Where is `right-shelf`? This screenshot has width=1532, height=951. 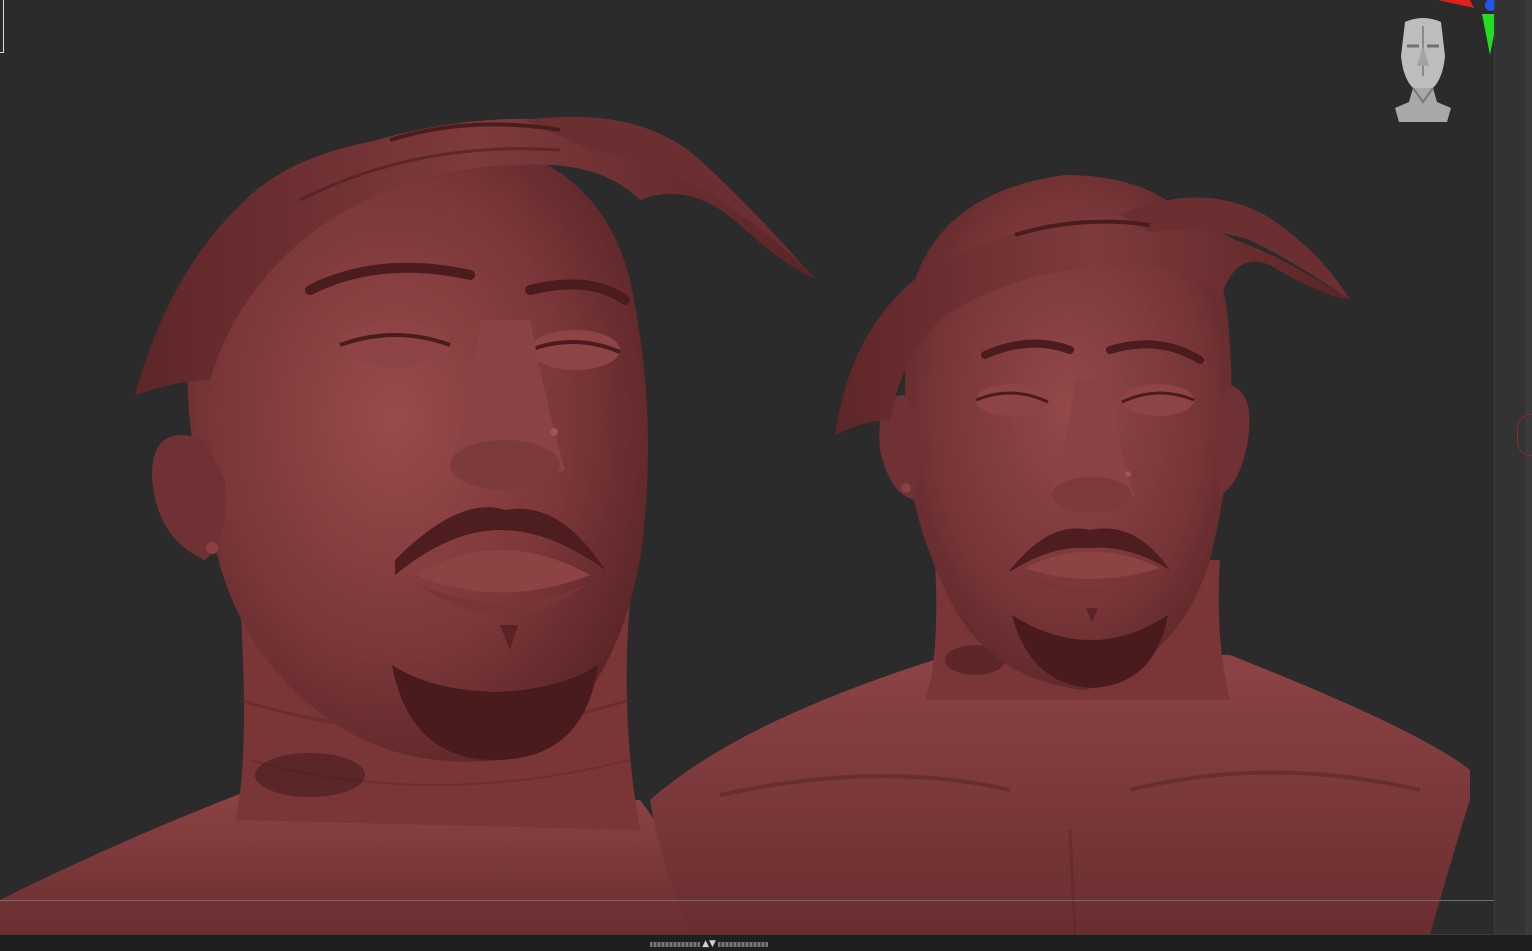
right-shelf is located at coordinates (1513, 467).